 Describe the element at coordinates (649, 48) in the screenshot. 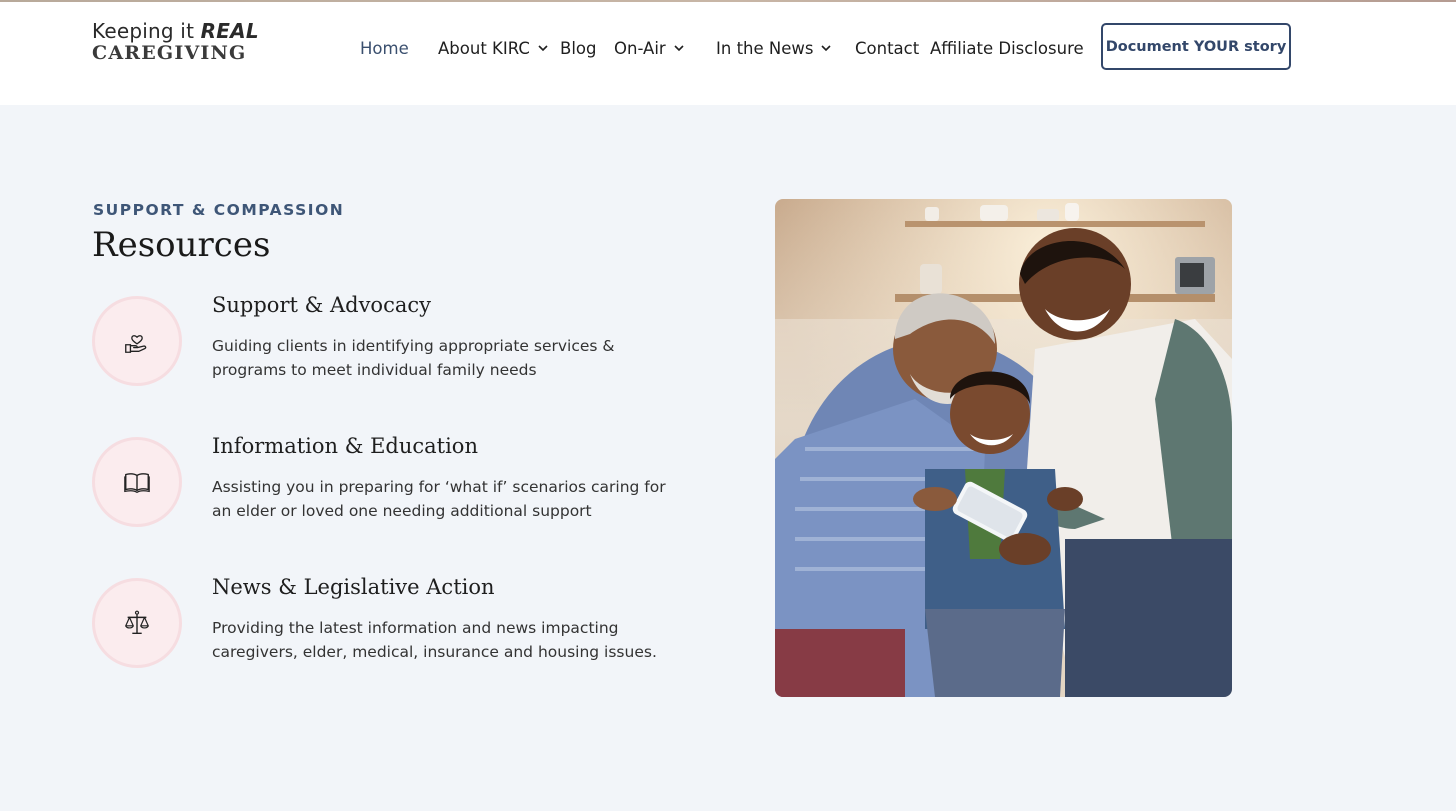

I see `nav-on-air: On-Air` at that location.